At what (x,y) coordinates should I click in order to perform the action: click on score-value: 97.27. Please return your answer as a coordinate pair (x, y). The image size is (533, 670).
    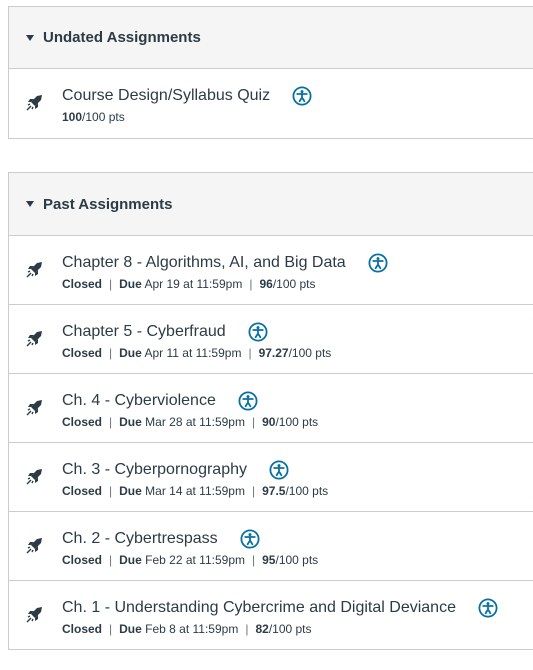
    Looking at the image, I should click on (273, 353).